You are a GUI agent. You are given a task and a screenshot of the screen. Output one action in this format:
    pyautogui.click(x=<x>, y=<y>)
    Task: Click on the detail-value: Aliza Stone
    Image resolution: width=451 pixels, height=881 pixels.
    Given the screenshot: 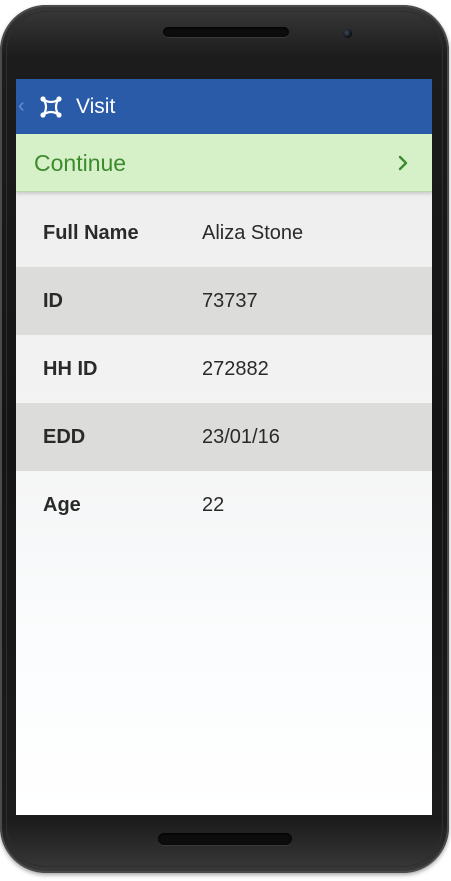 What is the action you would take?
    pyautogui.click(x=253, y=233)
    